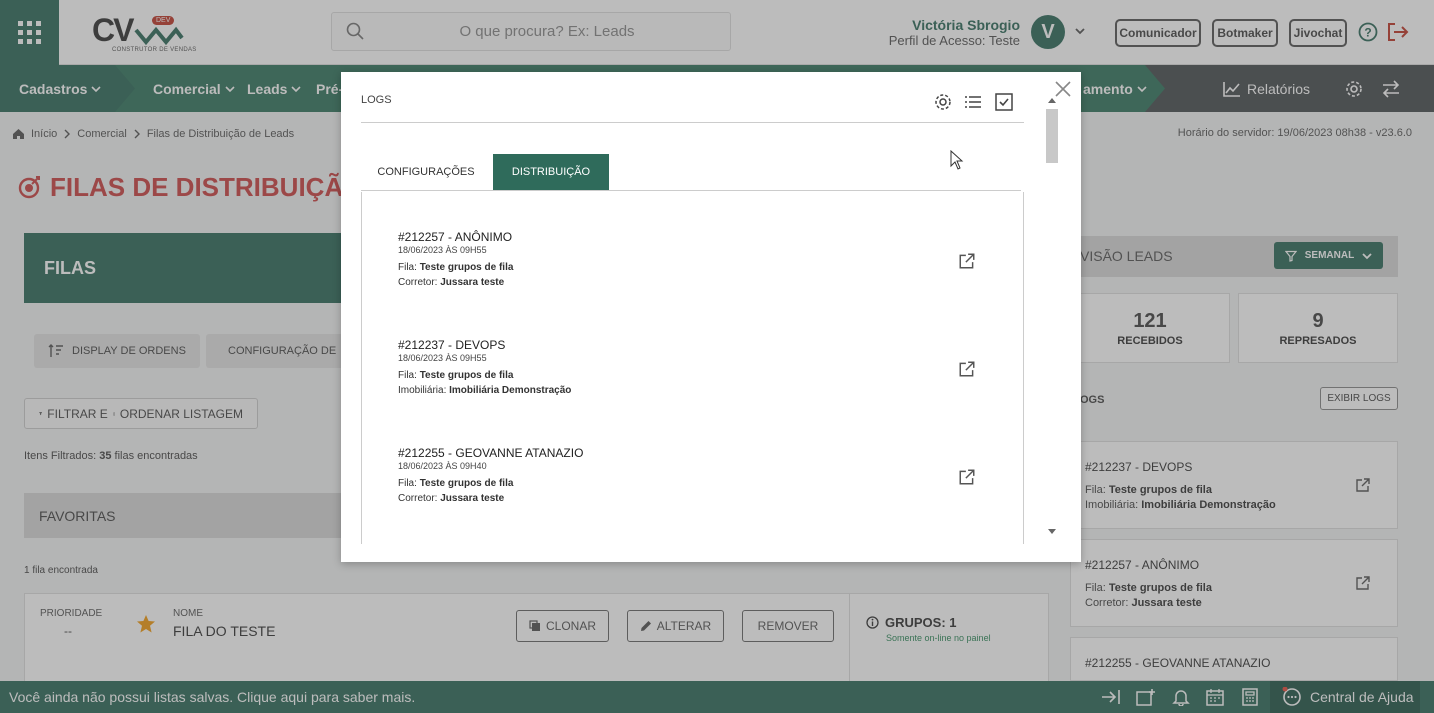 The image size is (1434, 713). I want to click on log-date: 18/06/2023 ÀS 09H40, so click(442, 466).